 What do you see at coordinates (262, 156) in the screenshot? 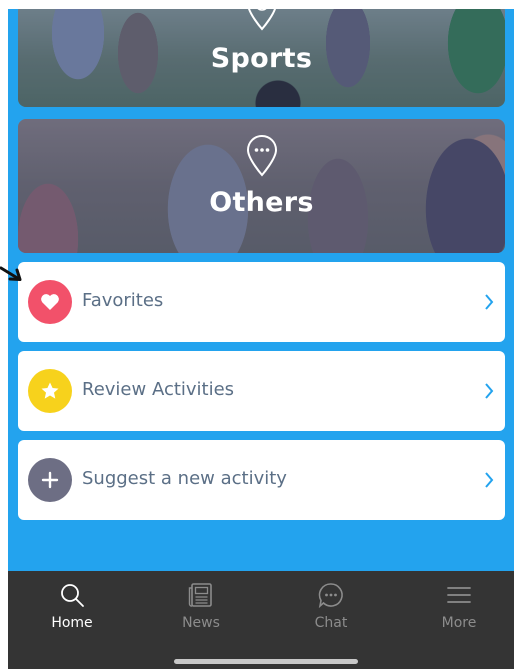
I see `ellipsis-pin-icon` at bounding box center [262, 156].